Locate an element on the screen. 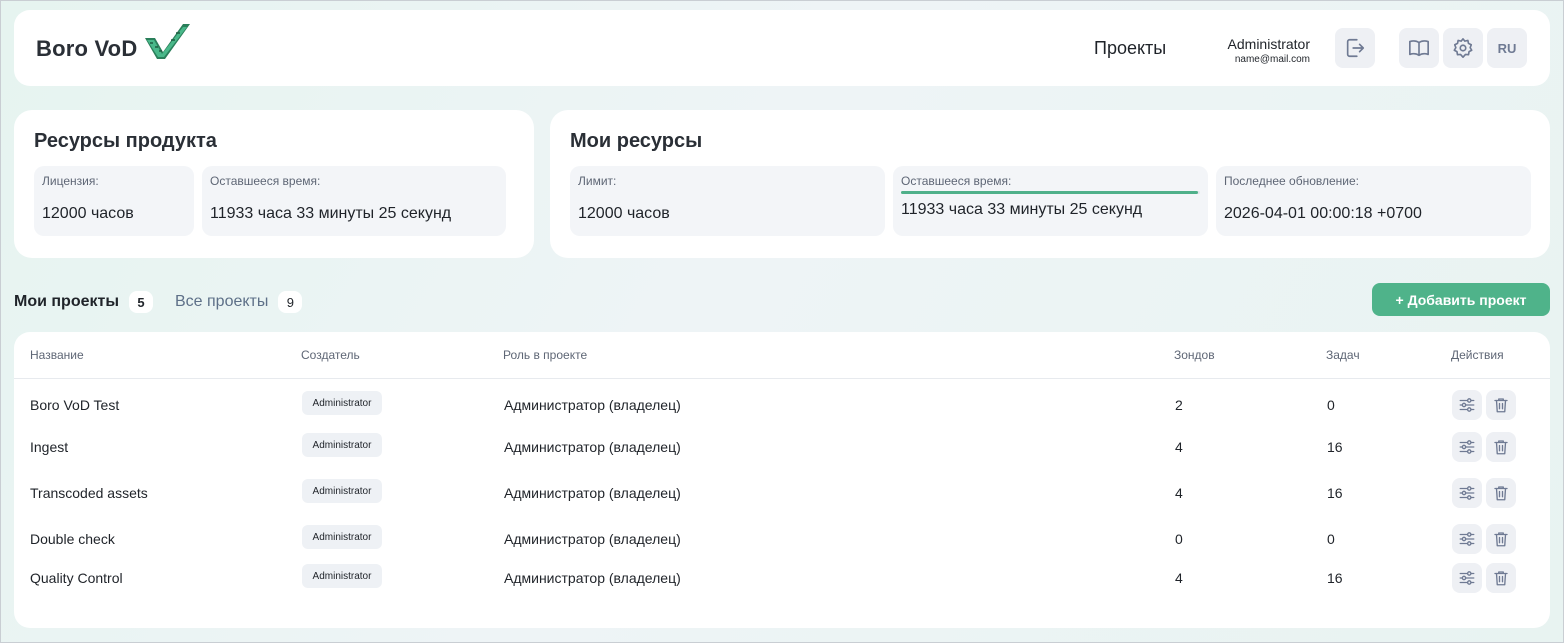  probes-count: 2 is located at coordinates (1179, 405).